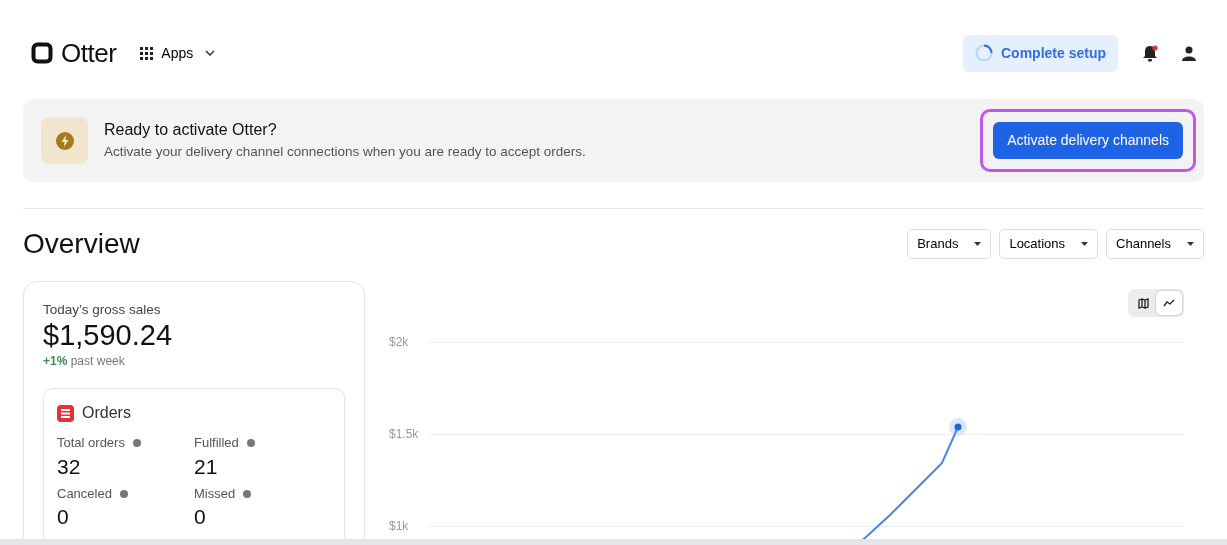  What do you see at coordinates (1040, 53) in the screenshot?
I see `complete-setup-button: Complete setup` at bounding box center [1040, 53].